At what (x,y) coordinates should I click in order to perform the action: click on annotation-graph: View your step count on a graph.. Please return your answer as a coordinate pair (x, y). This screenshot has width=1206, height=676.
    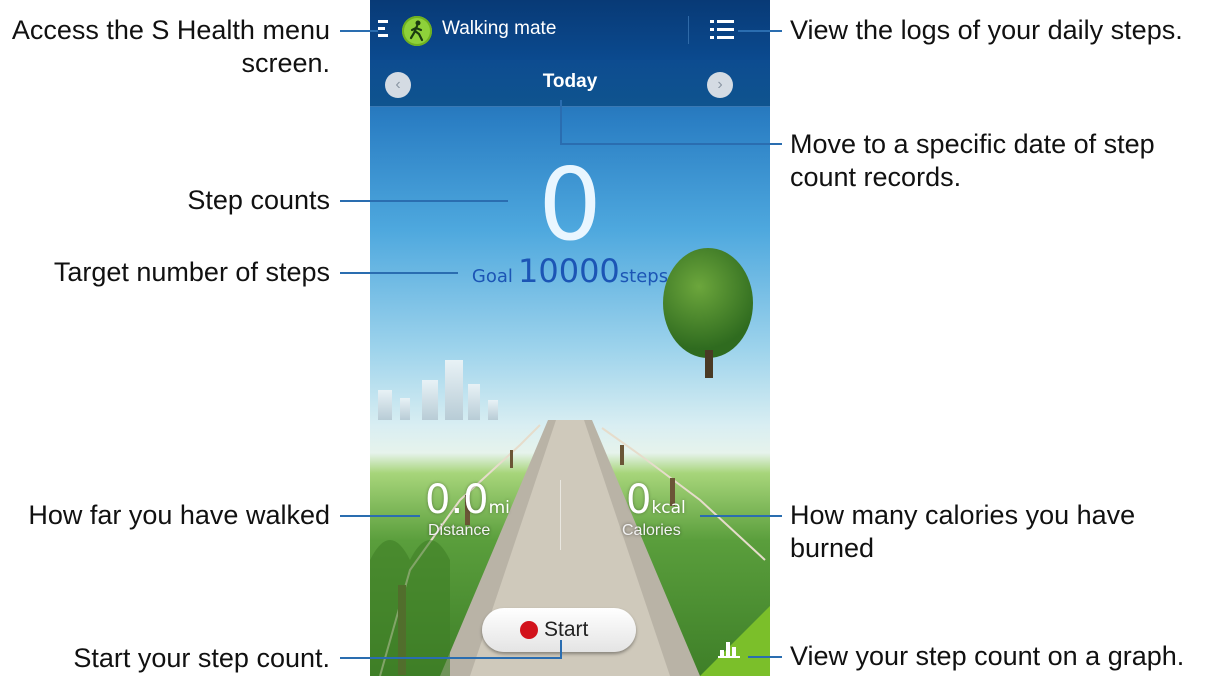
    Looking at the image, I should click on (987, 656).